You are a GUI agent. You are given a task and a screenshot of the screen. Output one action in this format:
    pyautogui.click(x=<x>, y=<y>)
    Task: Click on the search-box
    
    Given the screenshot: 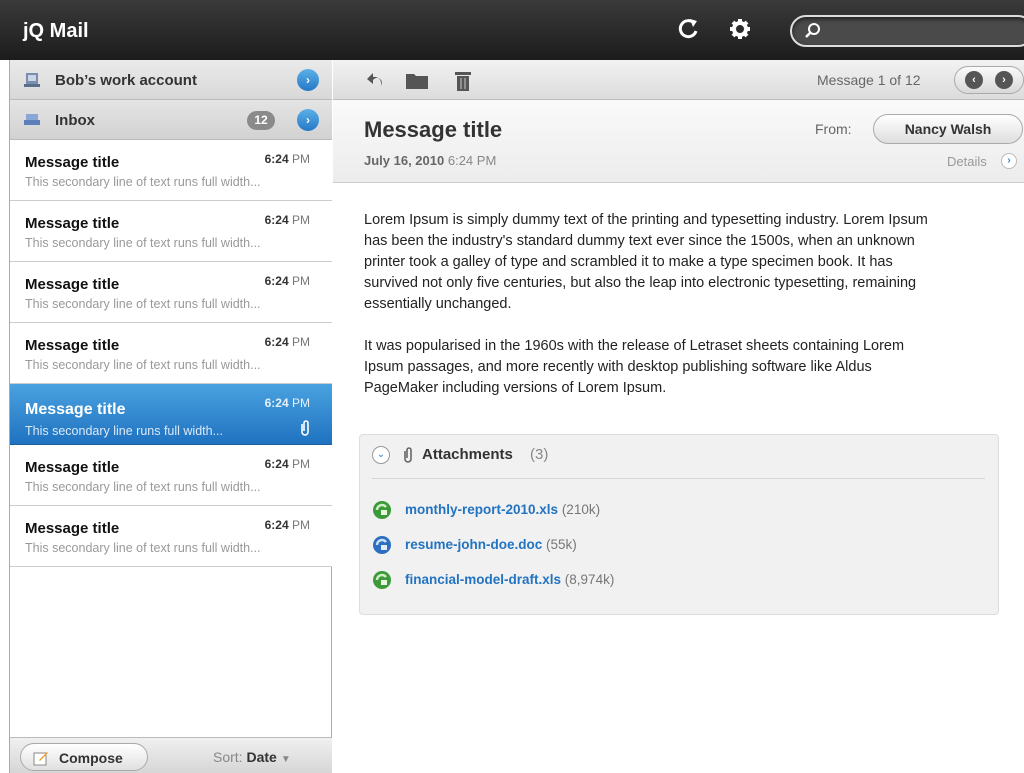 What is the action you would take?
    pyautogui.click(x=907, y=31)
    